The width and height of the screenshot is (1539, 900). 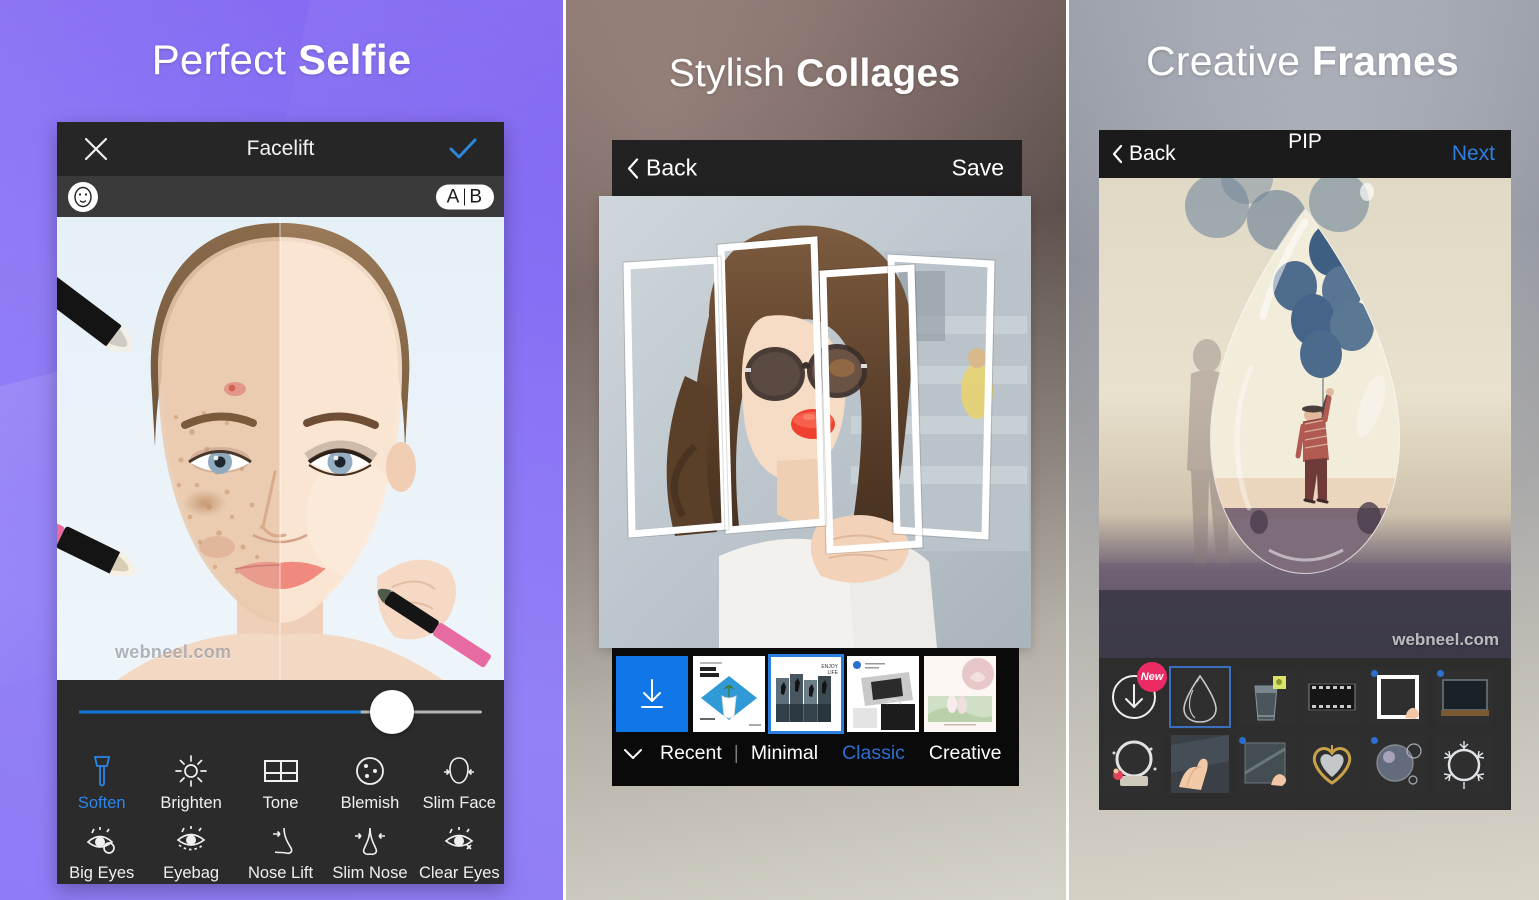 I want to click on check-icon, so click(x=463, y=149).